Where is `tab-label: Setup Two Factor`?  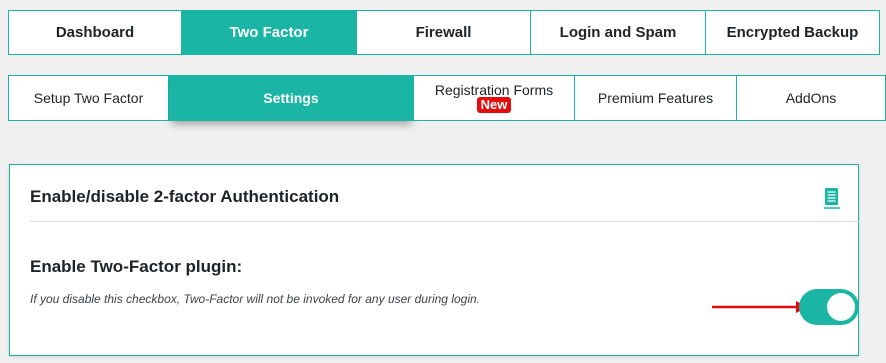
tab-label: Setup Two Factor is located at coordinates (88, 98).